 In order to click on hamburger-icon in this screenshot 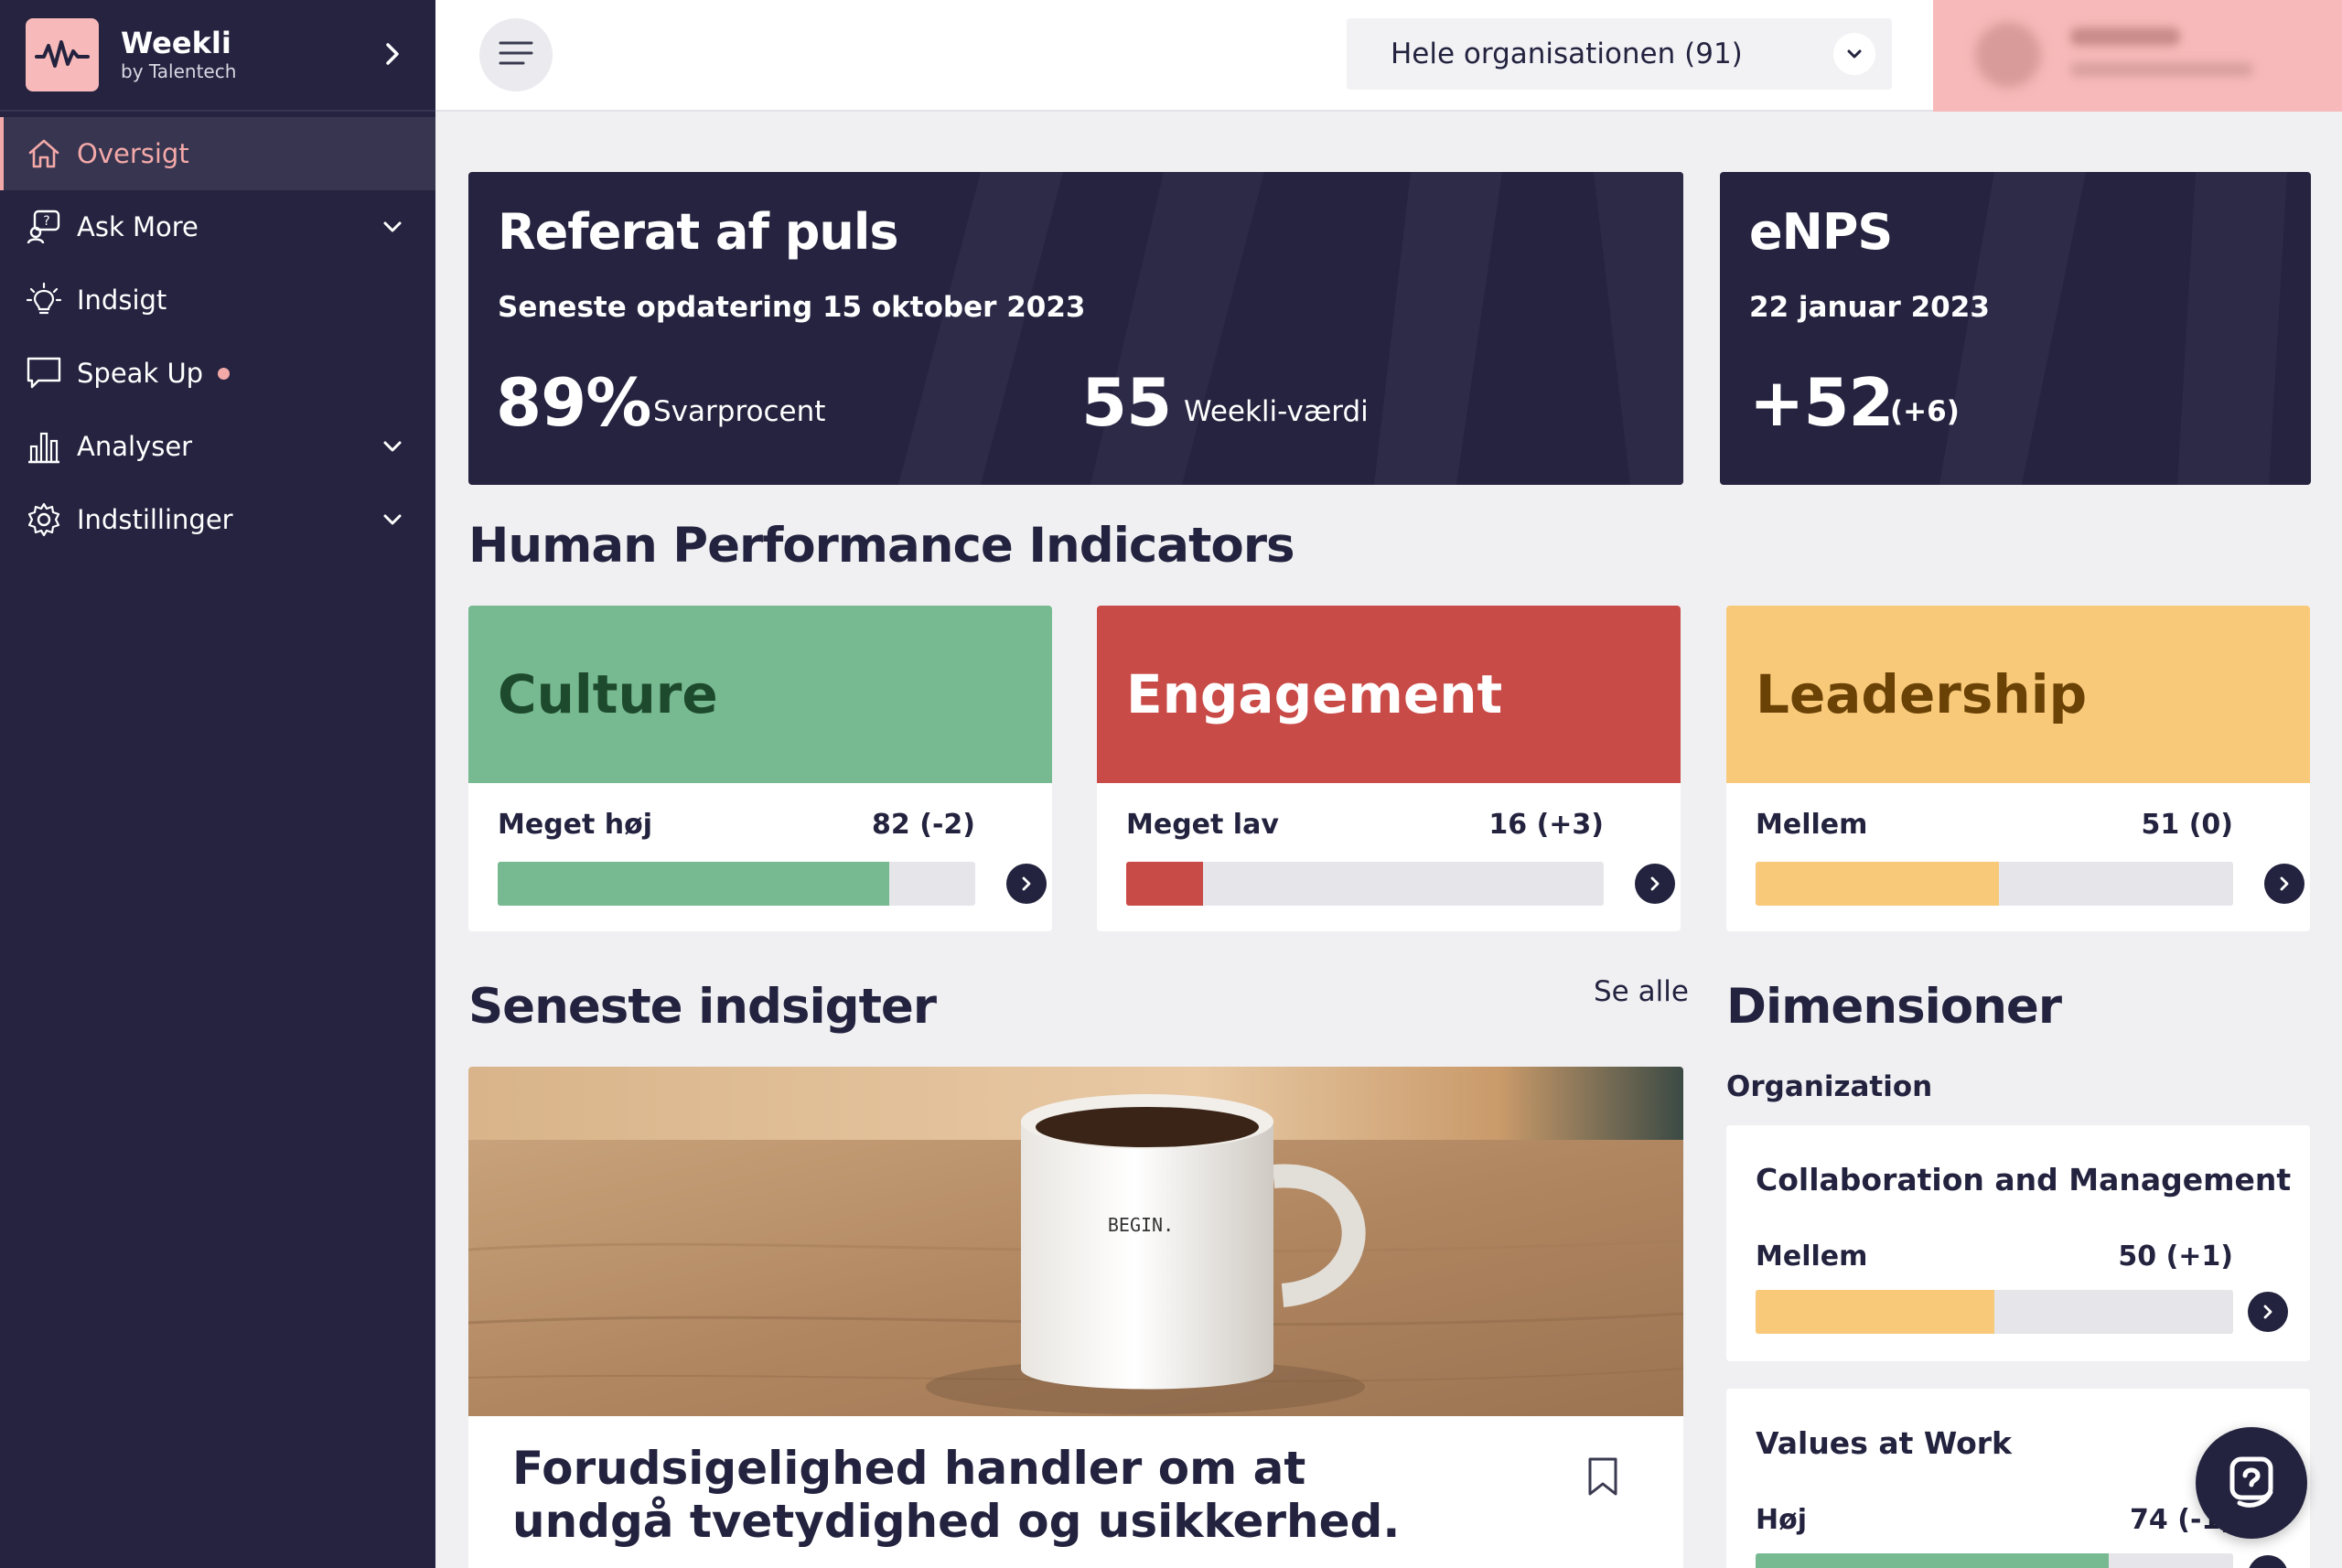, I will do `click(516, 54)`.